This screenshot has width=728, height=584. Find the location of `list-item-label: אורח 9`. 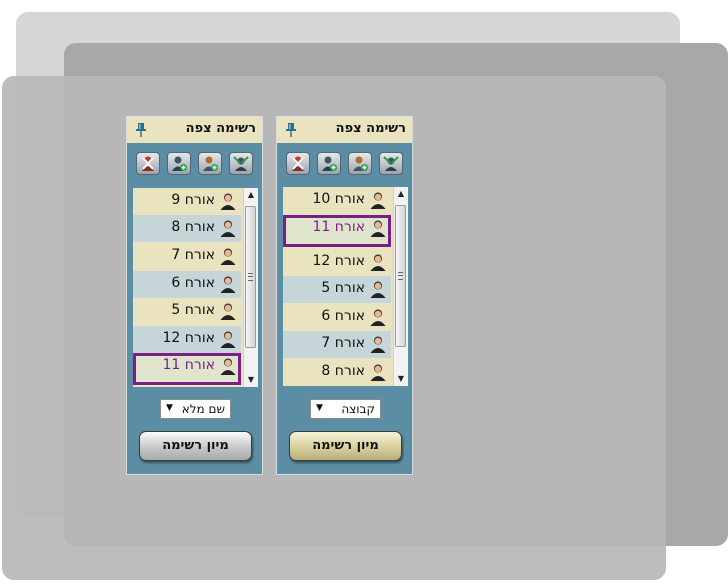

list-item-label: אורח 9 is located at coordinates (193, 200).